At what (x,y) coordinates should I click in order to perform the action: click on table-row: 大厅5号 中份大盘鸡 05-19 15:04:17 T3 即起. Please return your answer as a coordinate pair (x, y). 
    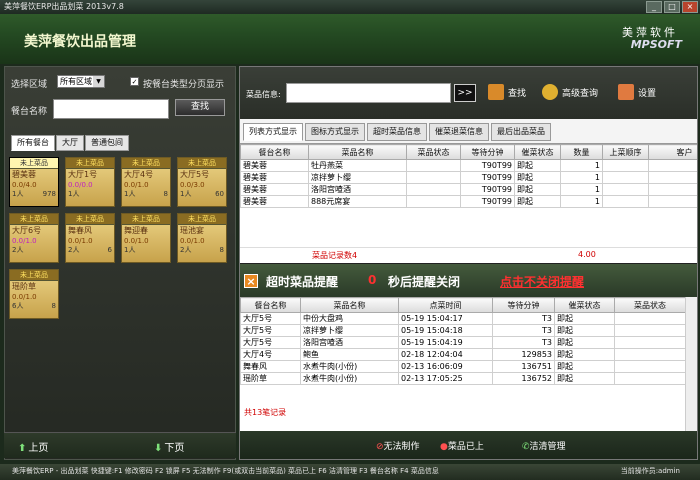
    Looking at the image, I should click on (463, 318).